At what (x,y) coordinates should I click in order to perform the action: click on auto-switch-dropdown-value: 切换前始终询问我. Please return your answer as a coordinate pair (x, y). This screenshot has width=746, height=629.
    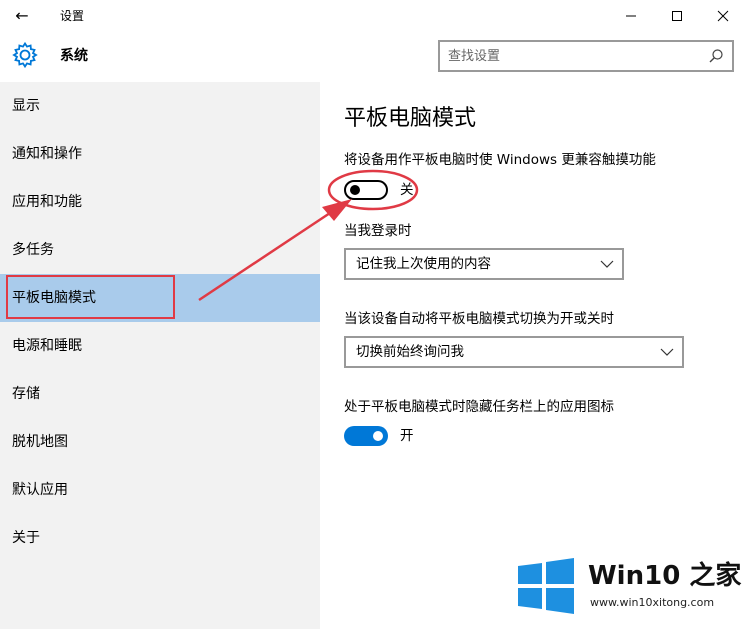
    Looking at the image, I should click on (410, 352).